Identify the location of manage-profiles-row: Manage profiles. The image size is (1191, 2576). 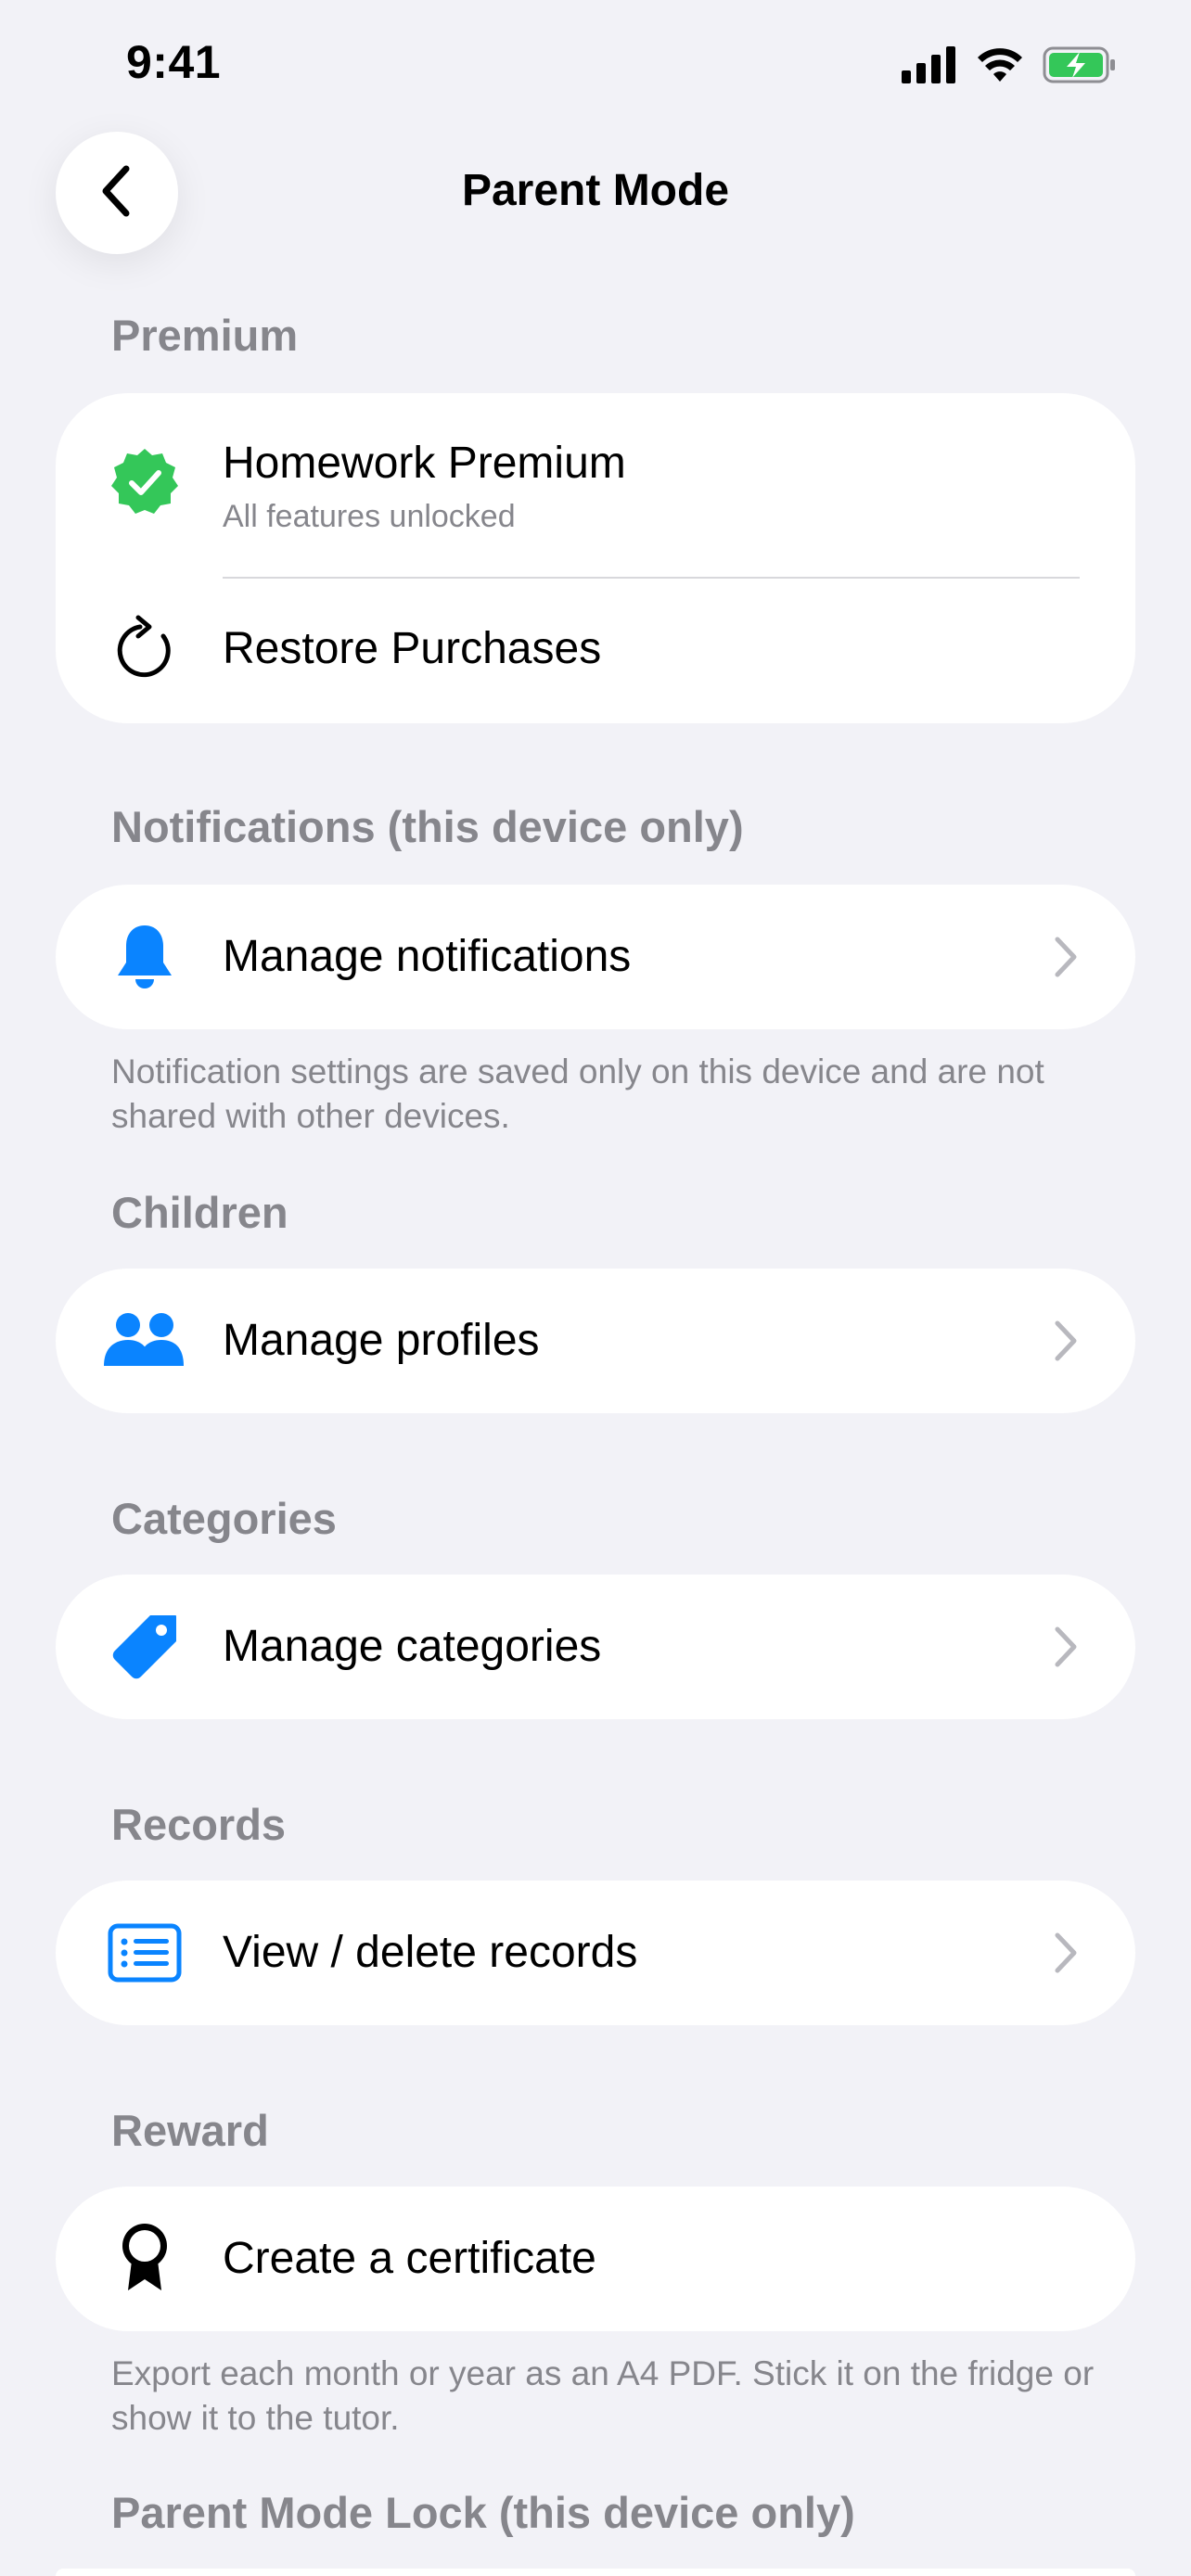
(595, 1341).